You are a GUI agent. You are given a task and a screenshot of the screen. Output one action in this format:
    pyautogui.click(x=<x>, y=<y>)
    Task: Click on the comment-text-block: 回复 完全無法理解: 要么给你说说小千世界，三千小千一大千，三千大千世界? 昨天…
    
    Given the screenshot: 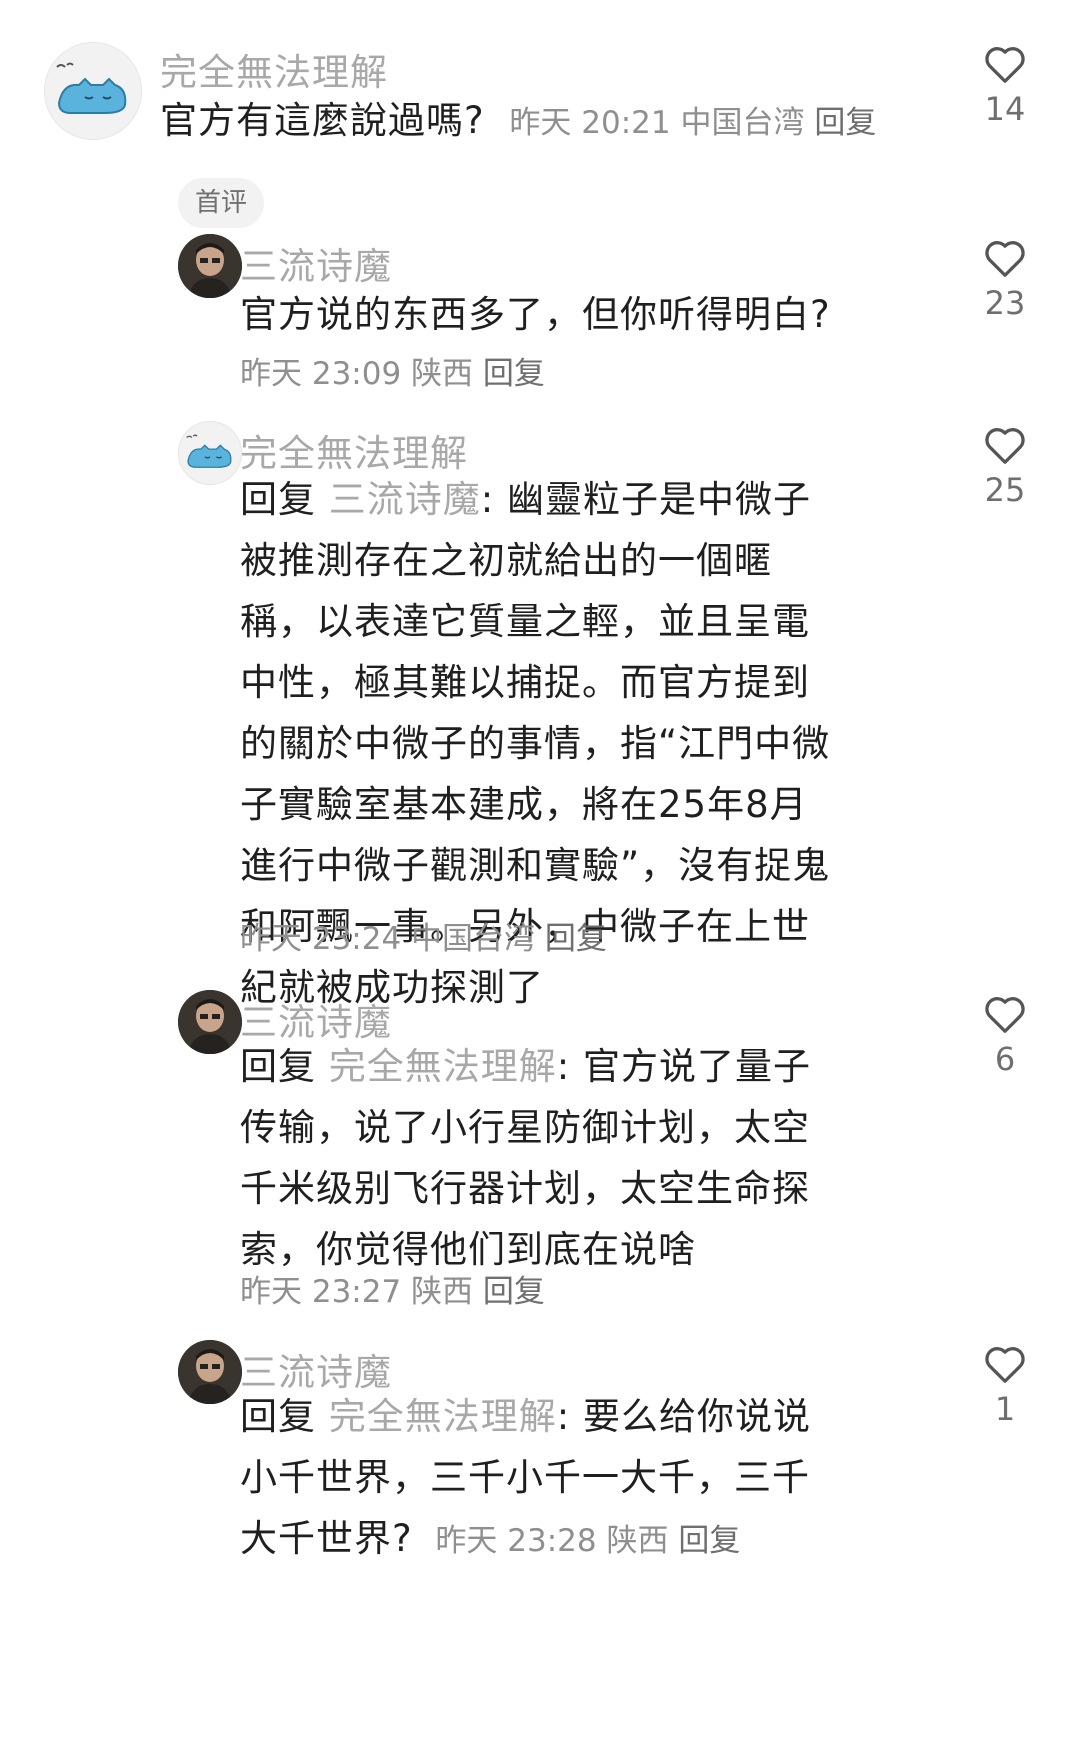 What is the action you would take?
    pyautogui.click(x=535, y=1479)
    